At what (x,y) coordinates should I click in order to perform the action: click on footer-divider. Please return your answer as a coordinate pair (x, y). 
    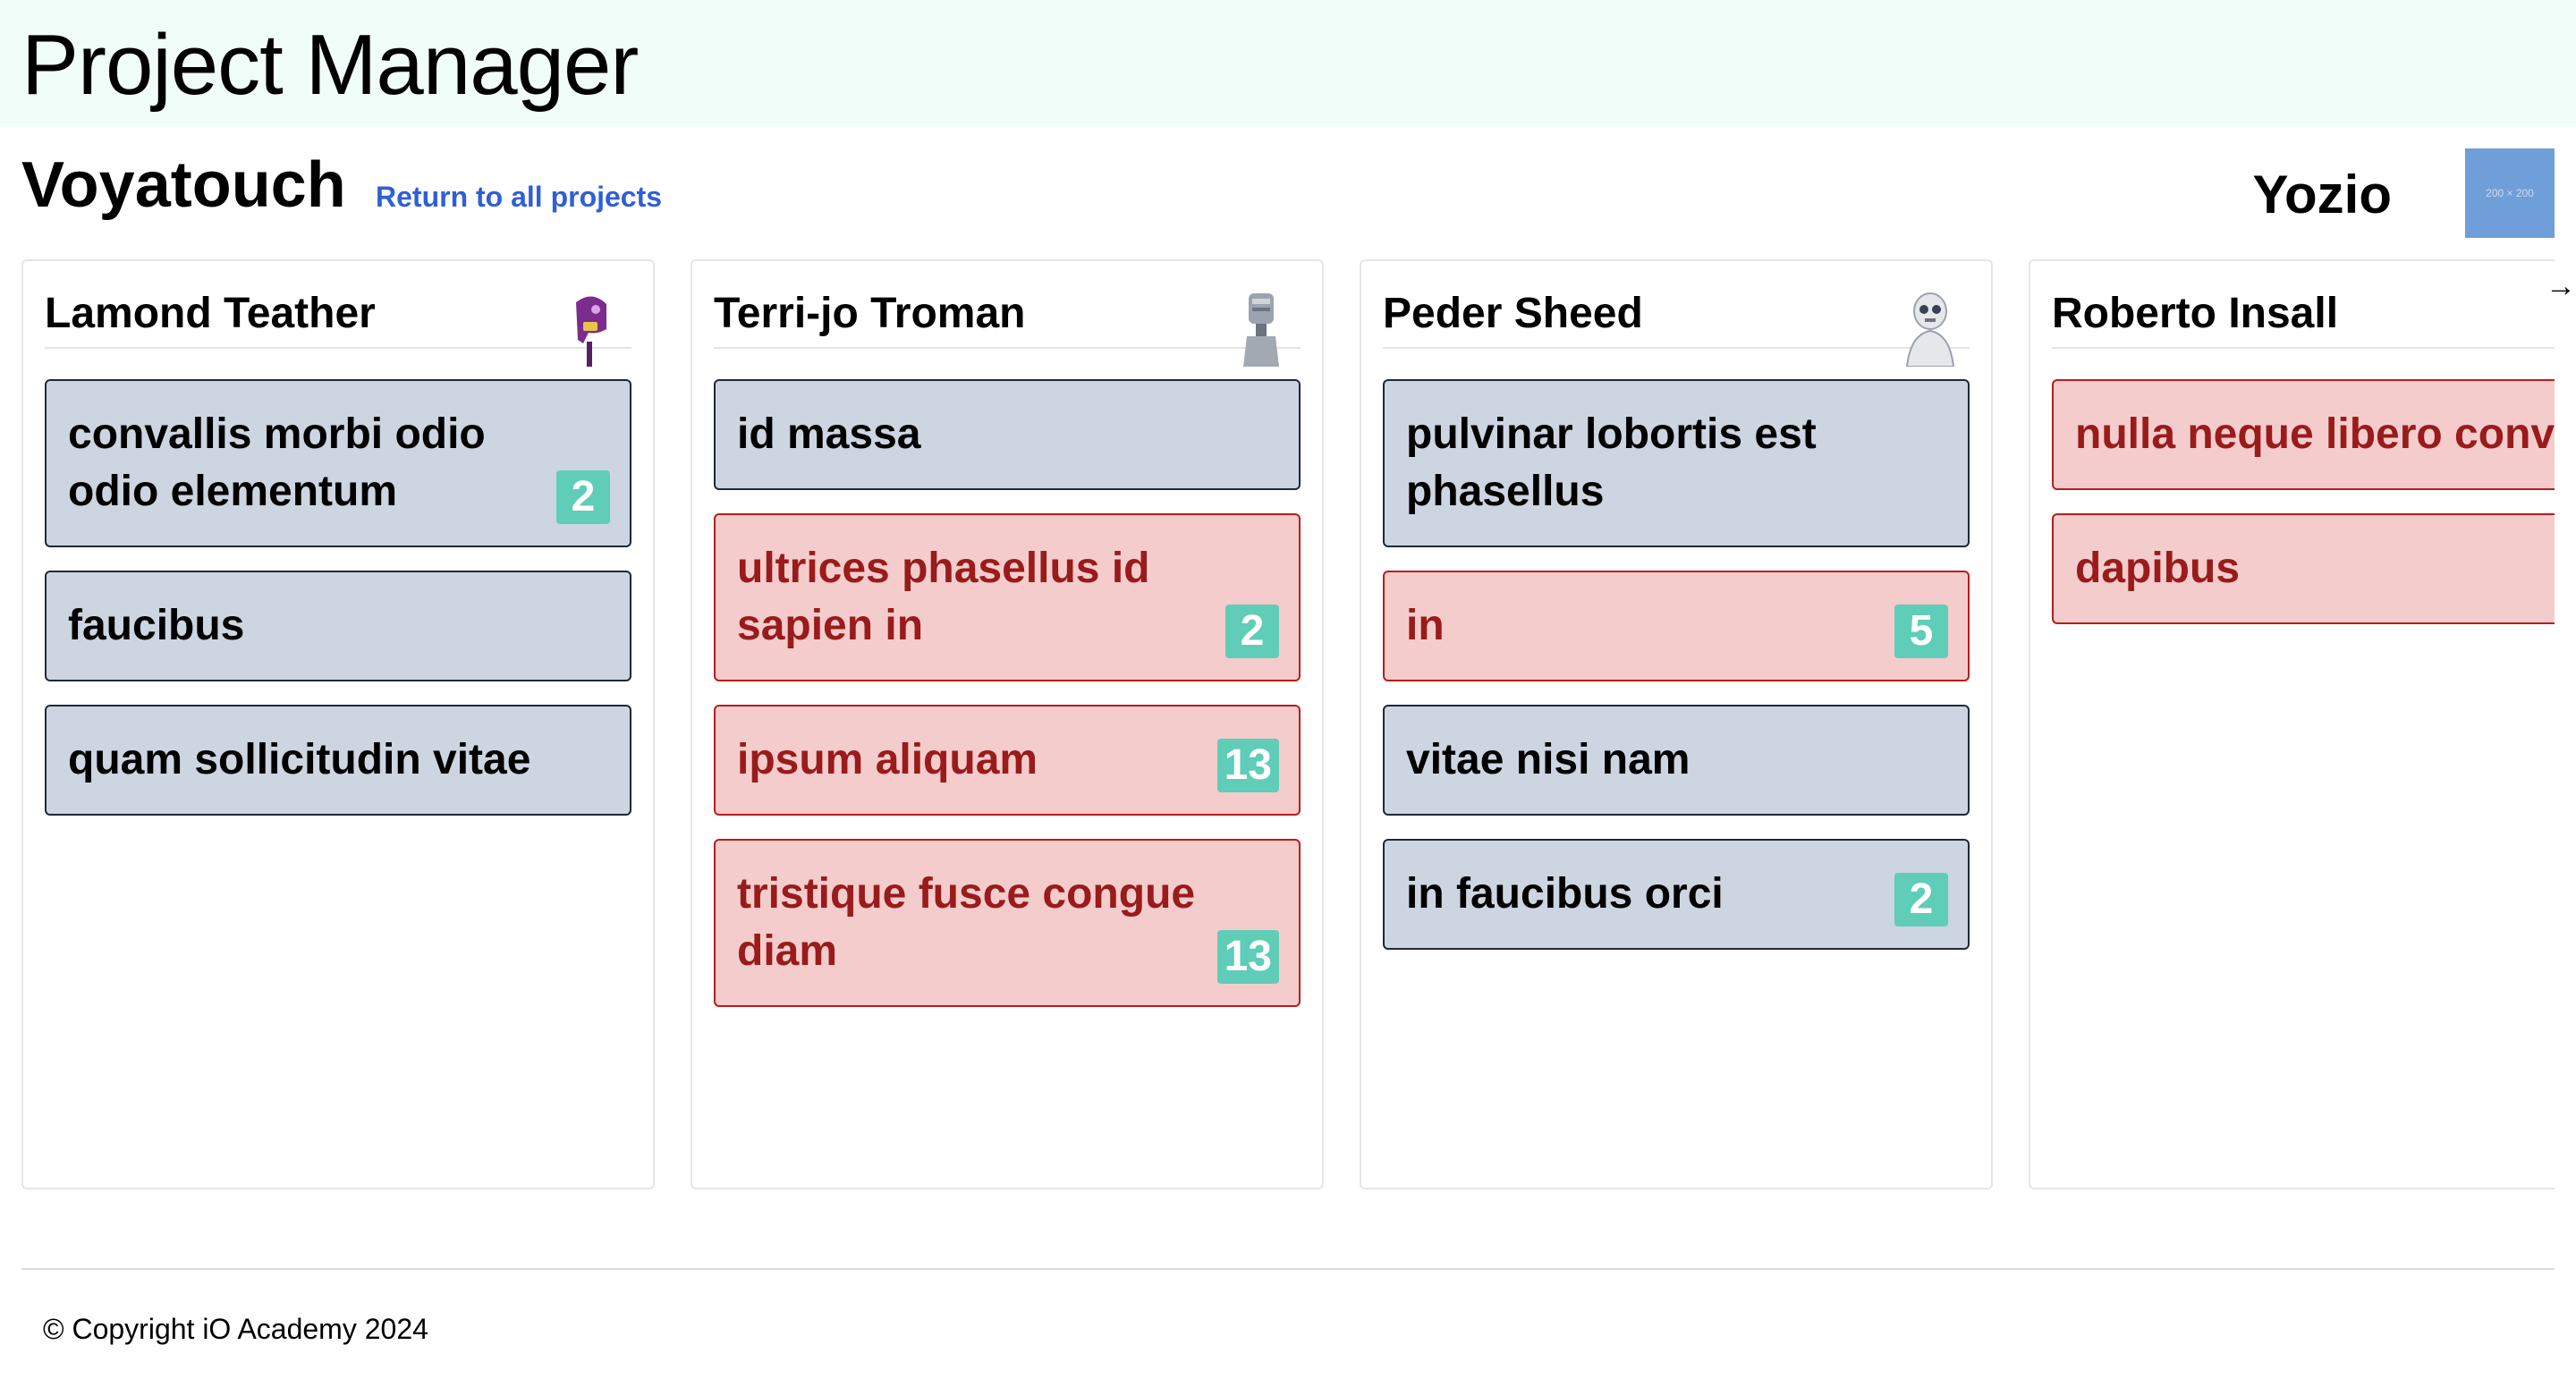
    Looking at the image, I should click on (1288, 1269).